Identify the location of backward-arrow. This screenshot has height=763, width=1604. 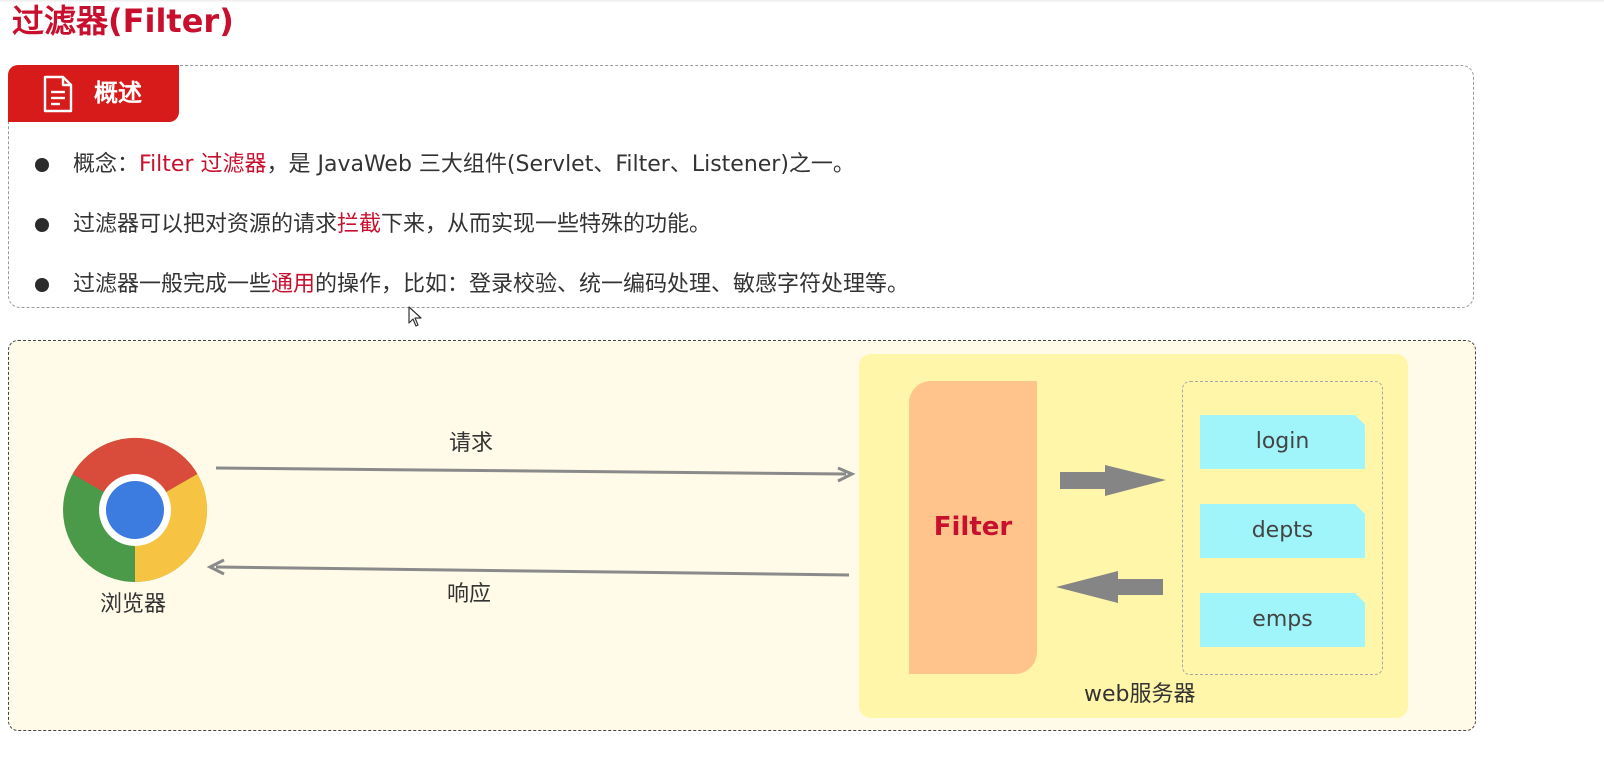
(1109, 587).